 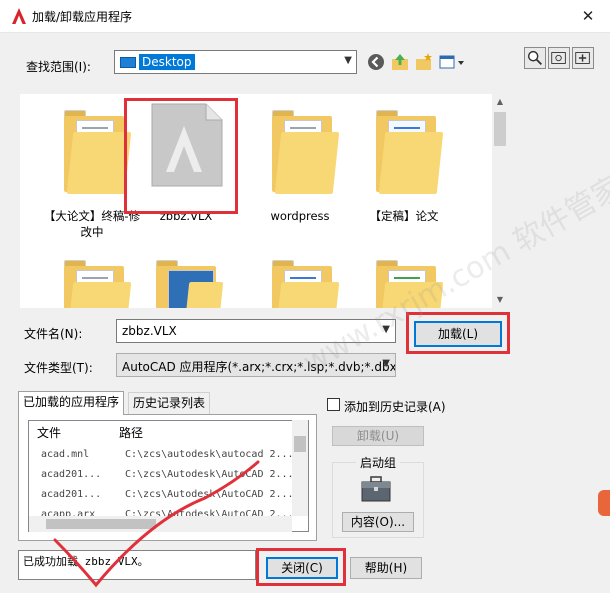 What do you see at coordinates (500, 102) in the screenshot?
I see `scroll-up-icon: ▲` at bounding box center [500, 102].